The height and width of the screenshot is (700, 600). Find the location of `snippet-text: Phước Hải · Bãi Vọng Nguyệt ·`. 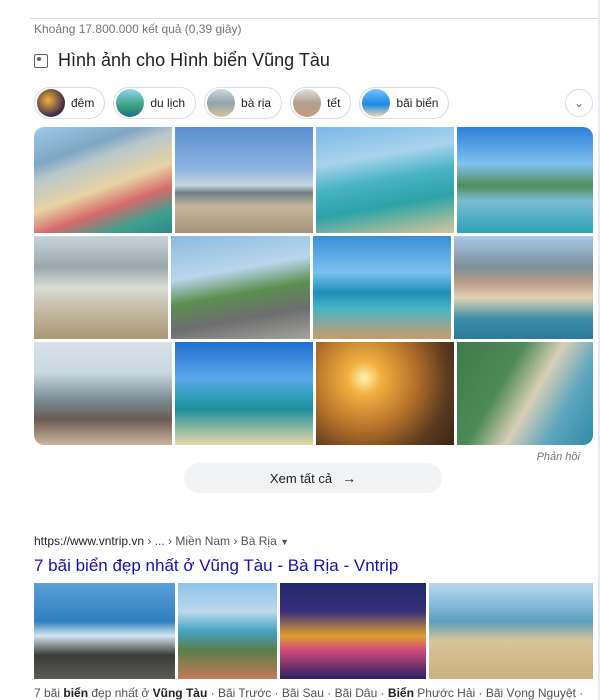

snippet-text: Phước Hải · Bãi Vọng Nguyệt · is located at coordinates (498, 693).